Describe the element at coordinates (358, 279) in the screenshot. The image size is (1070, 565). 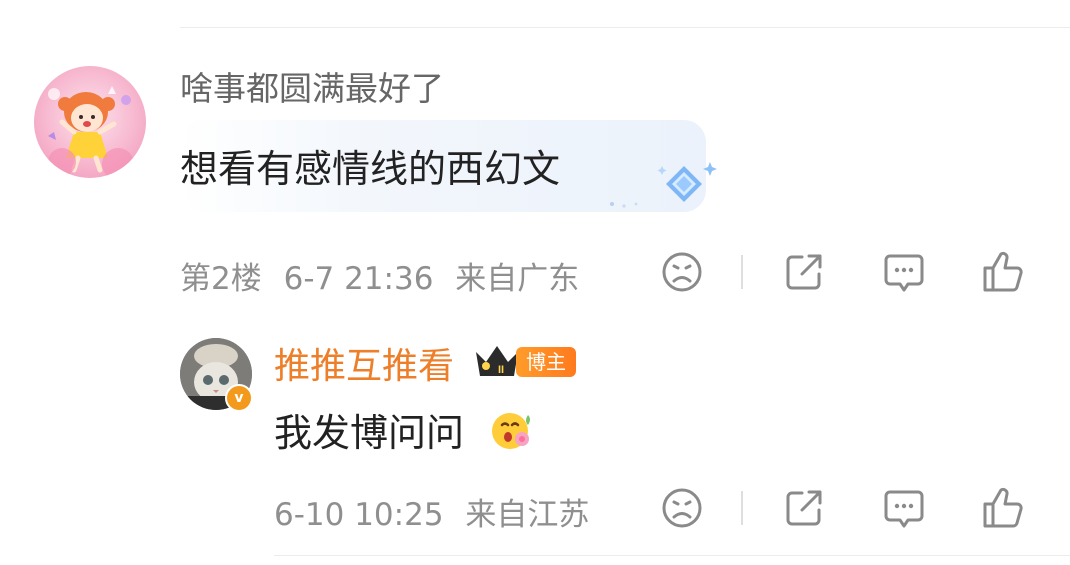
I see `comment-datetime: 6-7 21:36` at that location.